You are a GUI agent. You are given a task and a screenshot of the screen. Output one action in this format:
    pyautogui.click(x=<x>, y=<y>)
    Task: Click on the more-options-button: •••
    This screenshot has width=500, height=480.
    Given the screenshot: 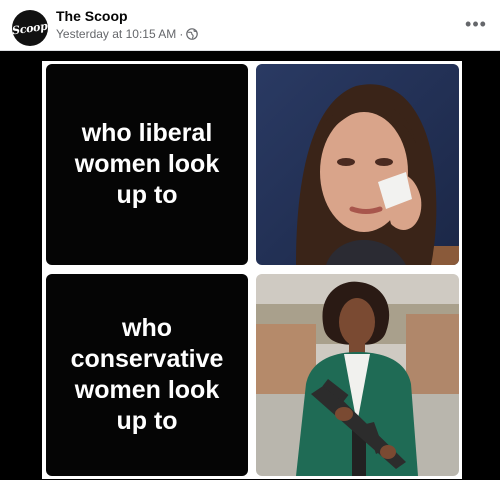 What is the action you would take?
    pyautogui.click(x=476, y=24)
    